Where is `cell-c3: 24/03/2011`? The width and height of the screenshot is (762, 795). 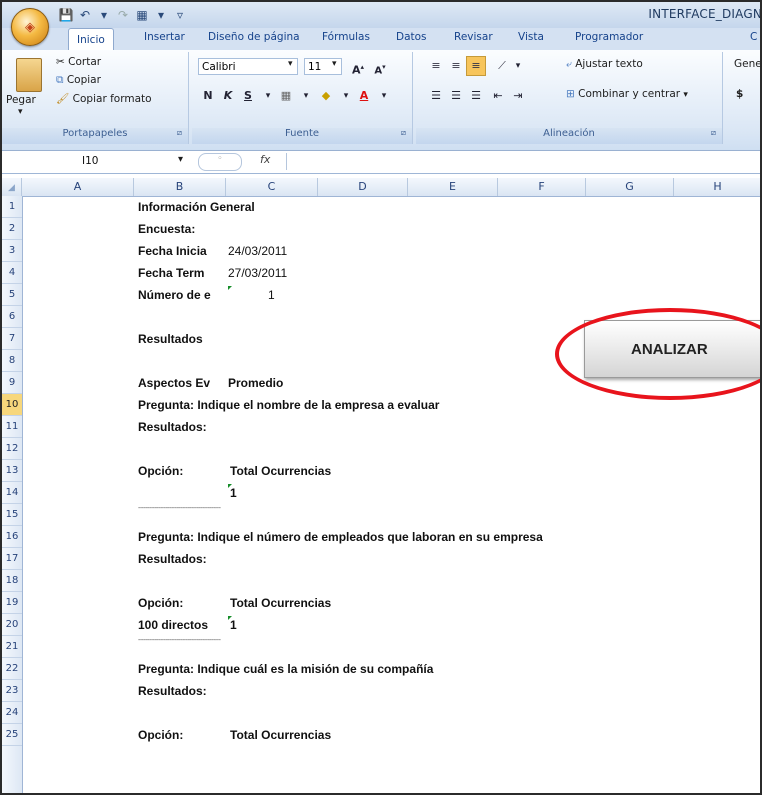 cell-c3: 24/03/2011 is located at coordinates (257, 251).